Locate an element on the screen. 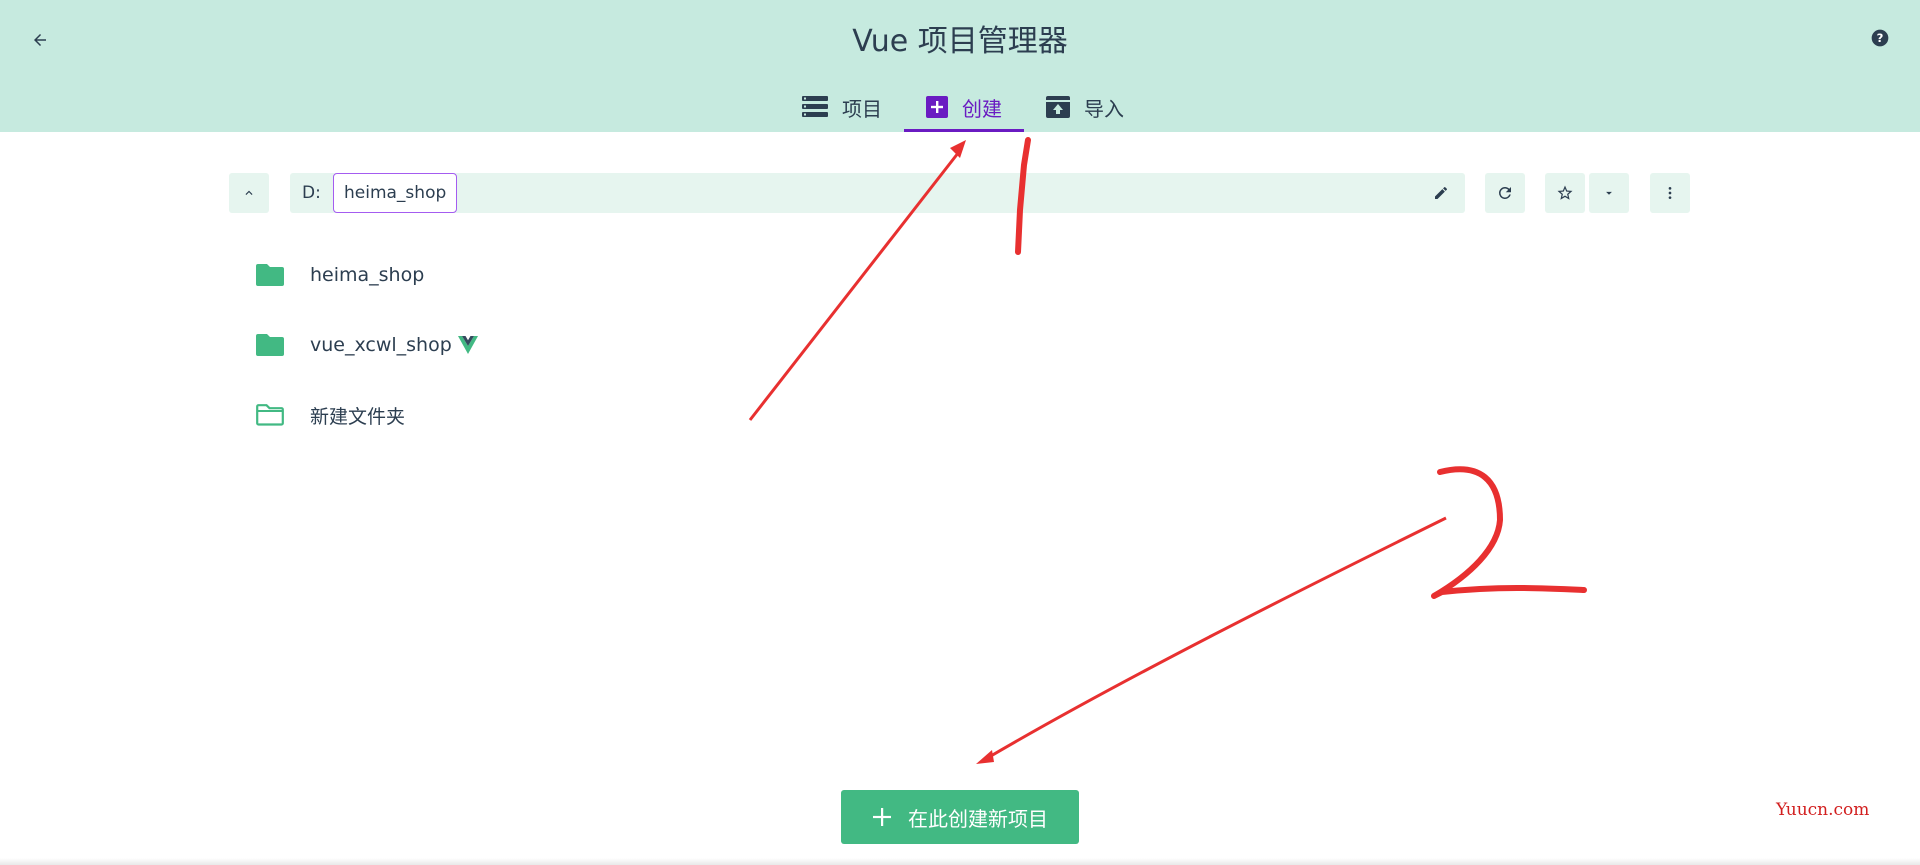 The height and width of the screenshot is (865, 1920). refresh-icon is located at coordinates (1504, 192).